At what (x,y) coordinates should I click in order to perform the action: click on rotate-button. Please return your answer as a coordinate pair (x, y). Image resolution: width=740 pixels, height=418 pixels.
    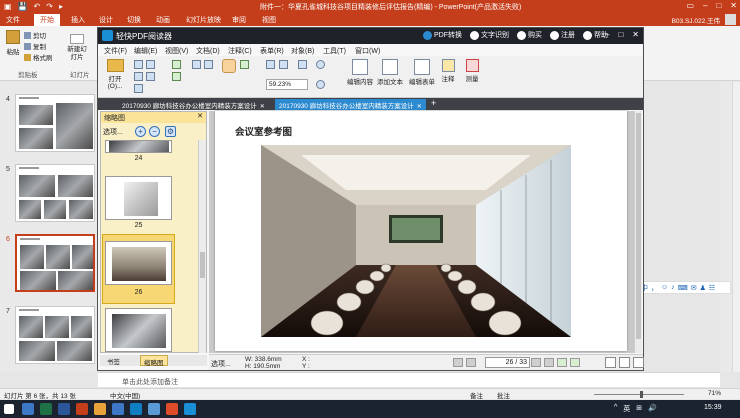
    Looking at the image, I should click on (244, 65).